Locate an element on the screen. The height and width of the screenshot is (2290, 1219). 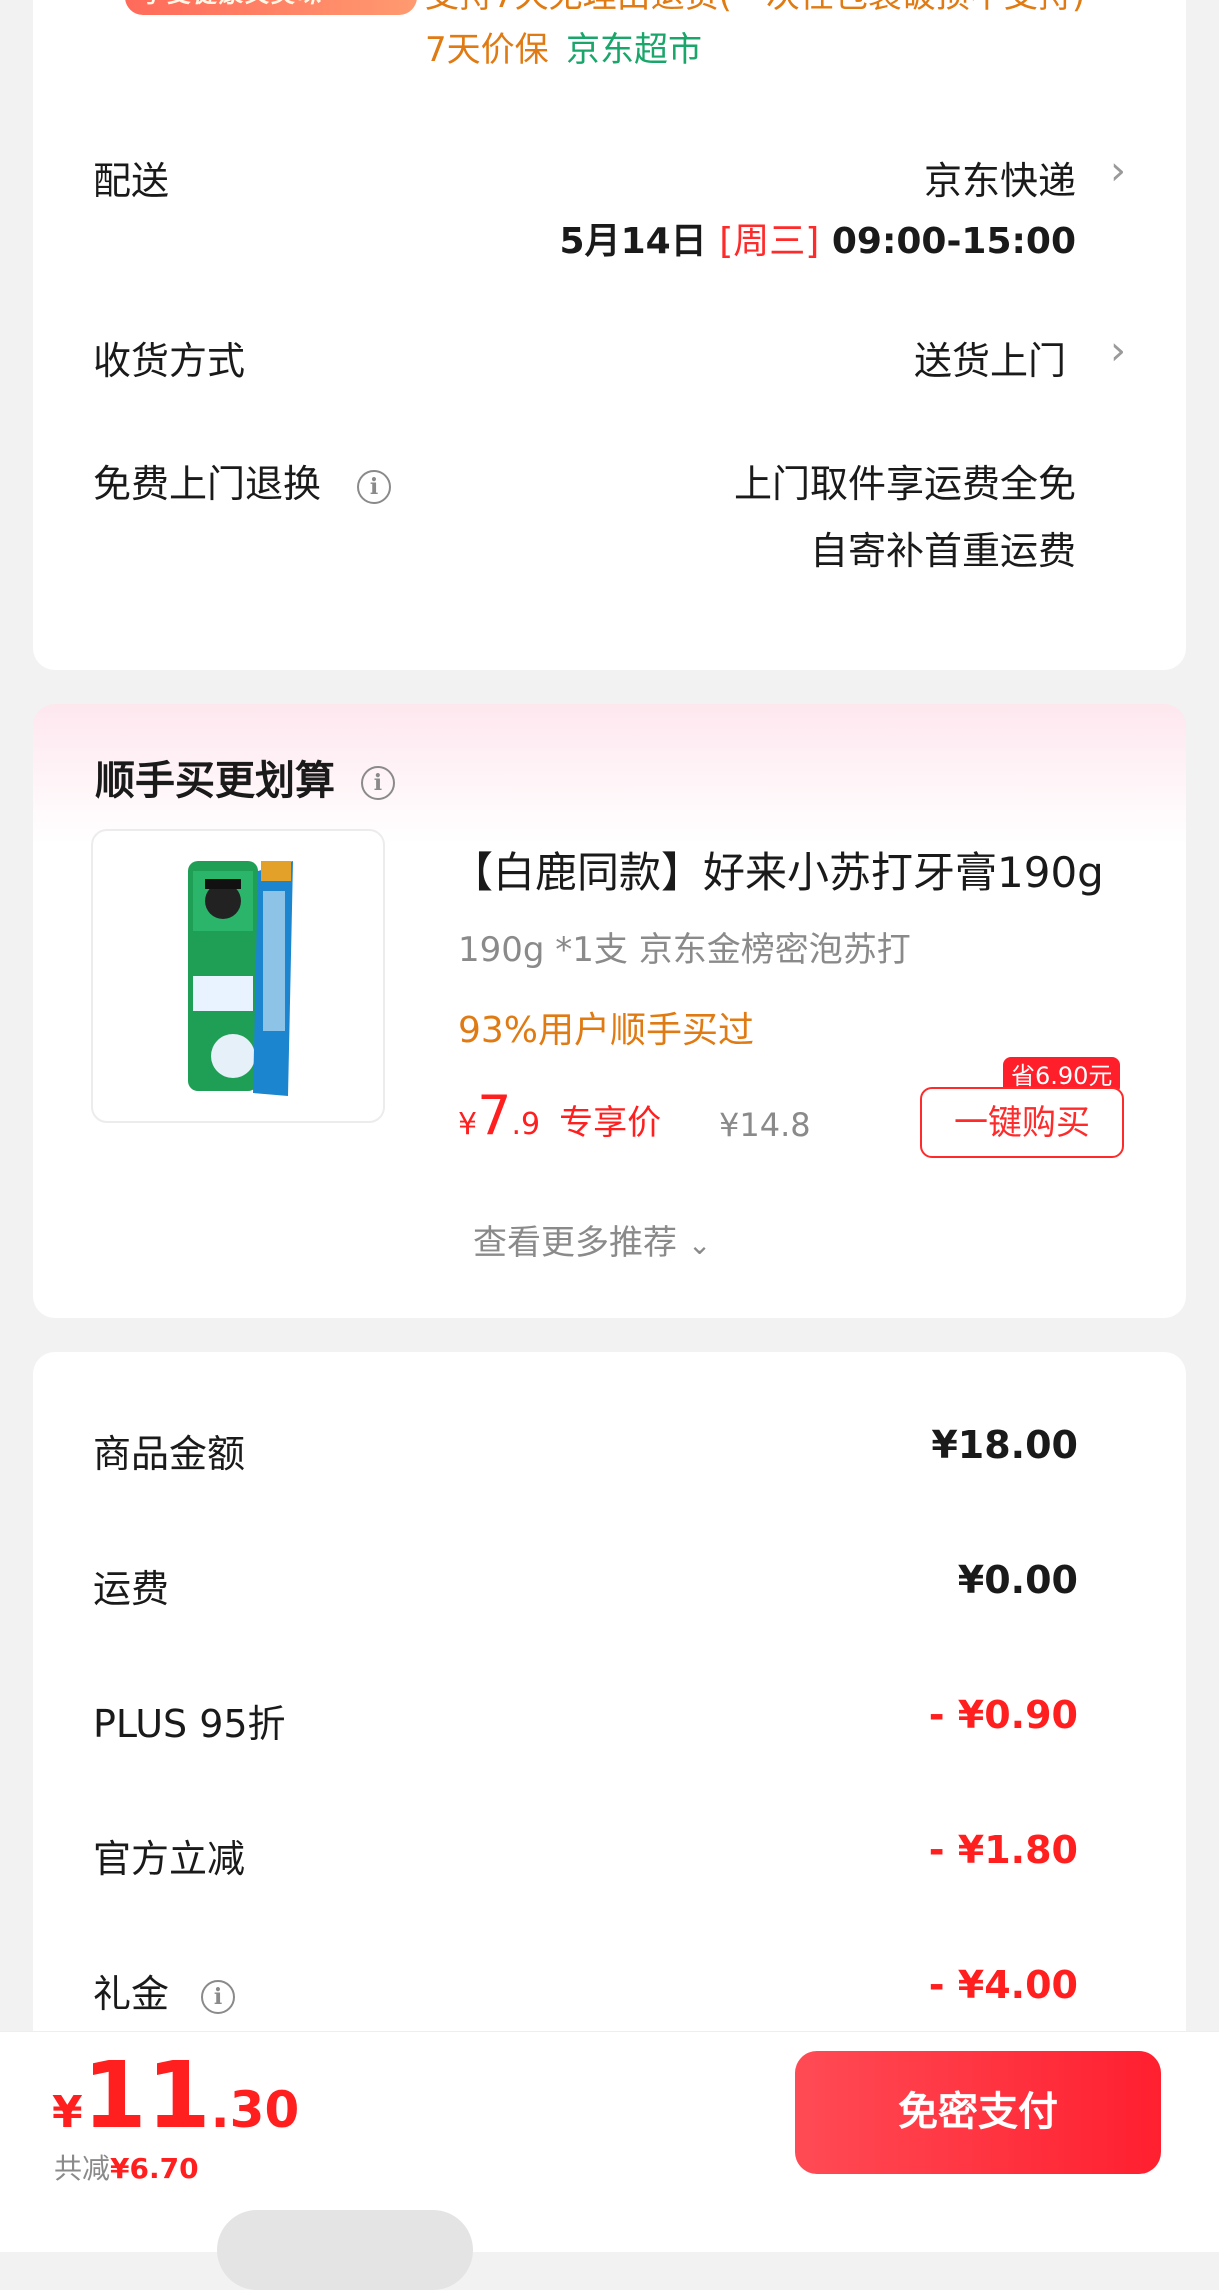
receive-chevron-icon: › is located at coordinates (1118, 351).